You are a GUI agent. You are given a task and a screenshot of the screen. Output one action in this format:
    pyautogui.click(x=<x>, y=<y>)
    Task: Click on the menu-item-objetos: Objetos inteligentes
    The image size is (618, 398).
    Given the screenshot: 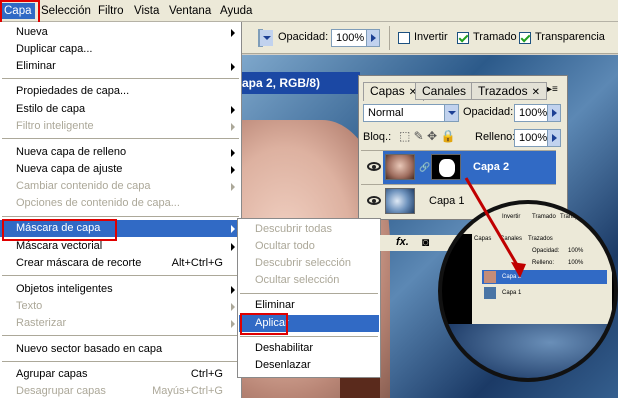 What is the action you would take?
    pyautogui.click(x=120, y=289)
    